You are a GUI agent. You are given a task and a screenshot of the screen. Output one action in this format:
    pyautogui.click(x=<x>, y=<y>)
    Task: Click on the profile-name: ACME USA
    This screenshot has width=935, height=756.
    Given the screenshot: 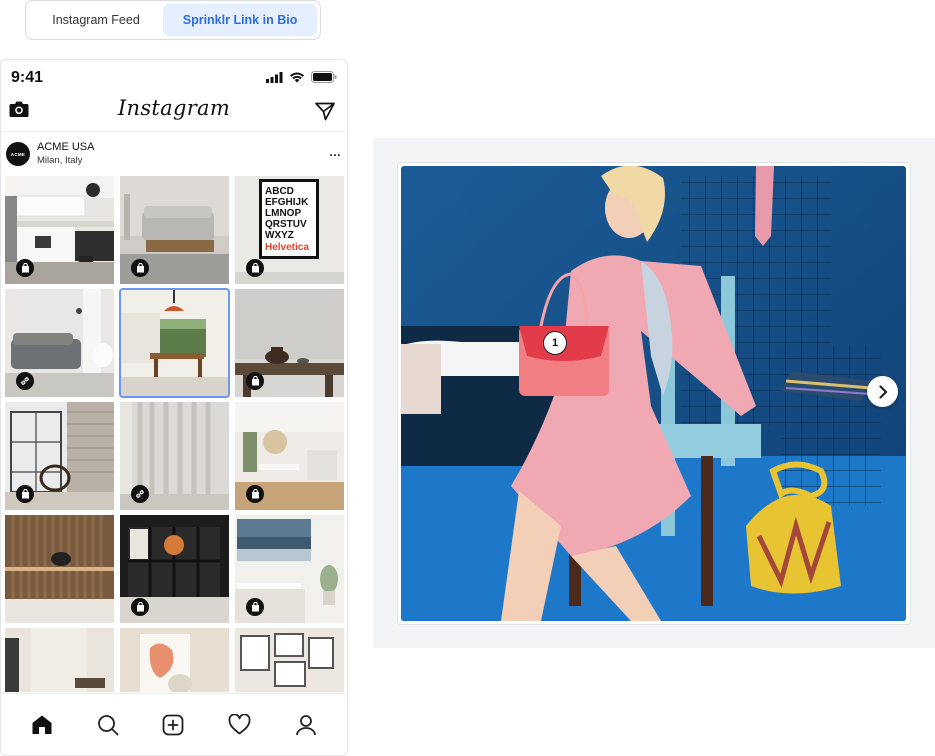 What is the action you would take?
    pyautogui.click(x=65, y=147)
    